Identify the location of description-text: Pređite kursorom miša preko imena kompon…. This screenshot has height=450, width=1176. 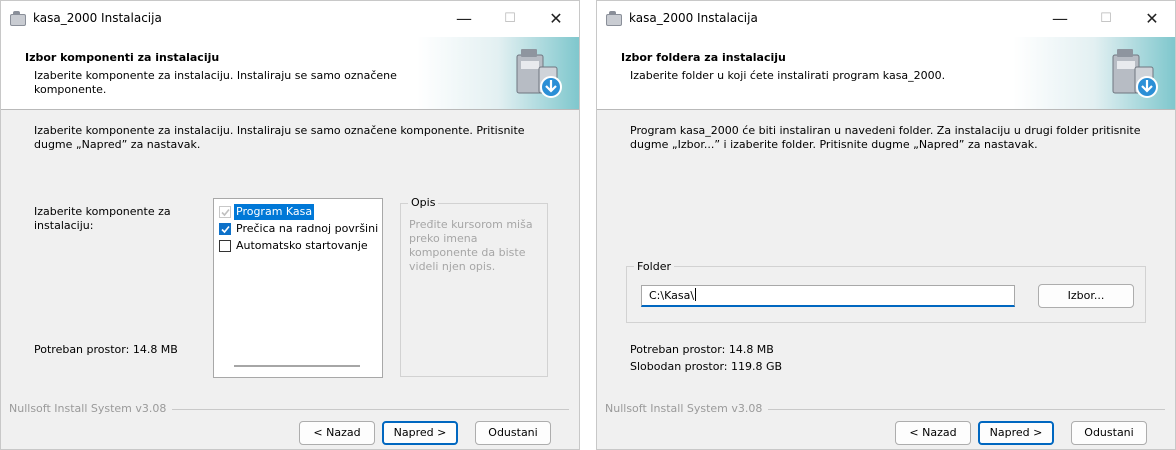
(471, 245).